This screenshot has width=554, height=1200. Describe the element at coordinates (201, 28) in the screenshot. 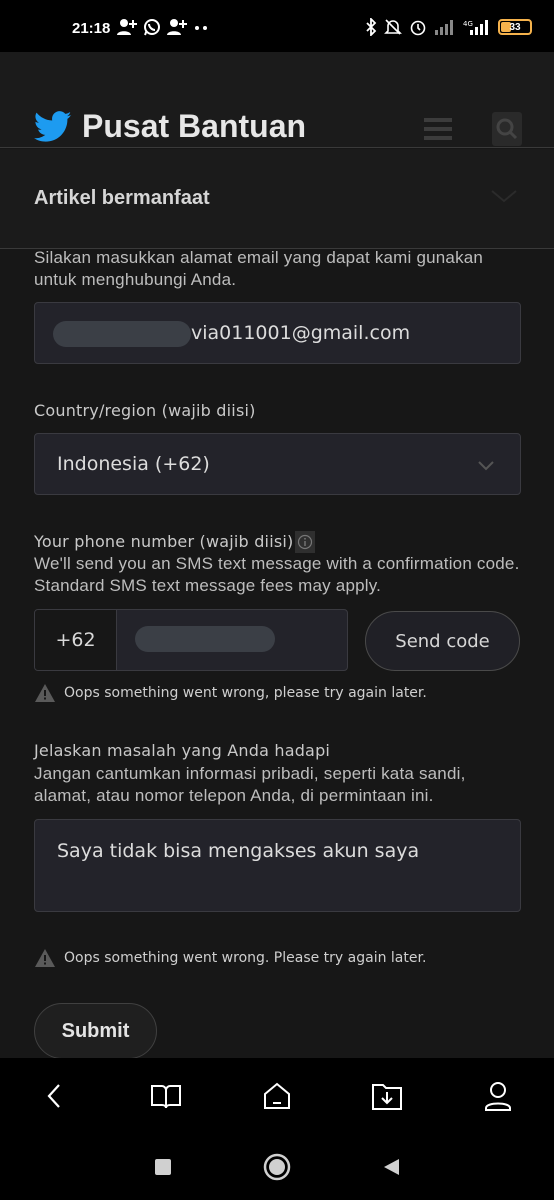

I see `more-dots-icon` at that location.